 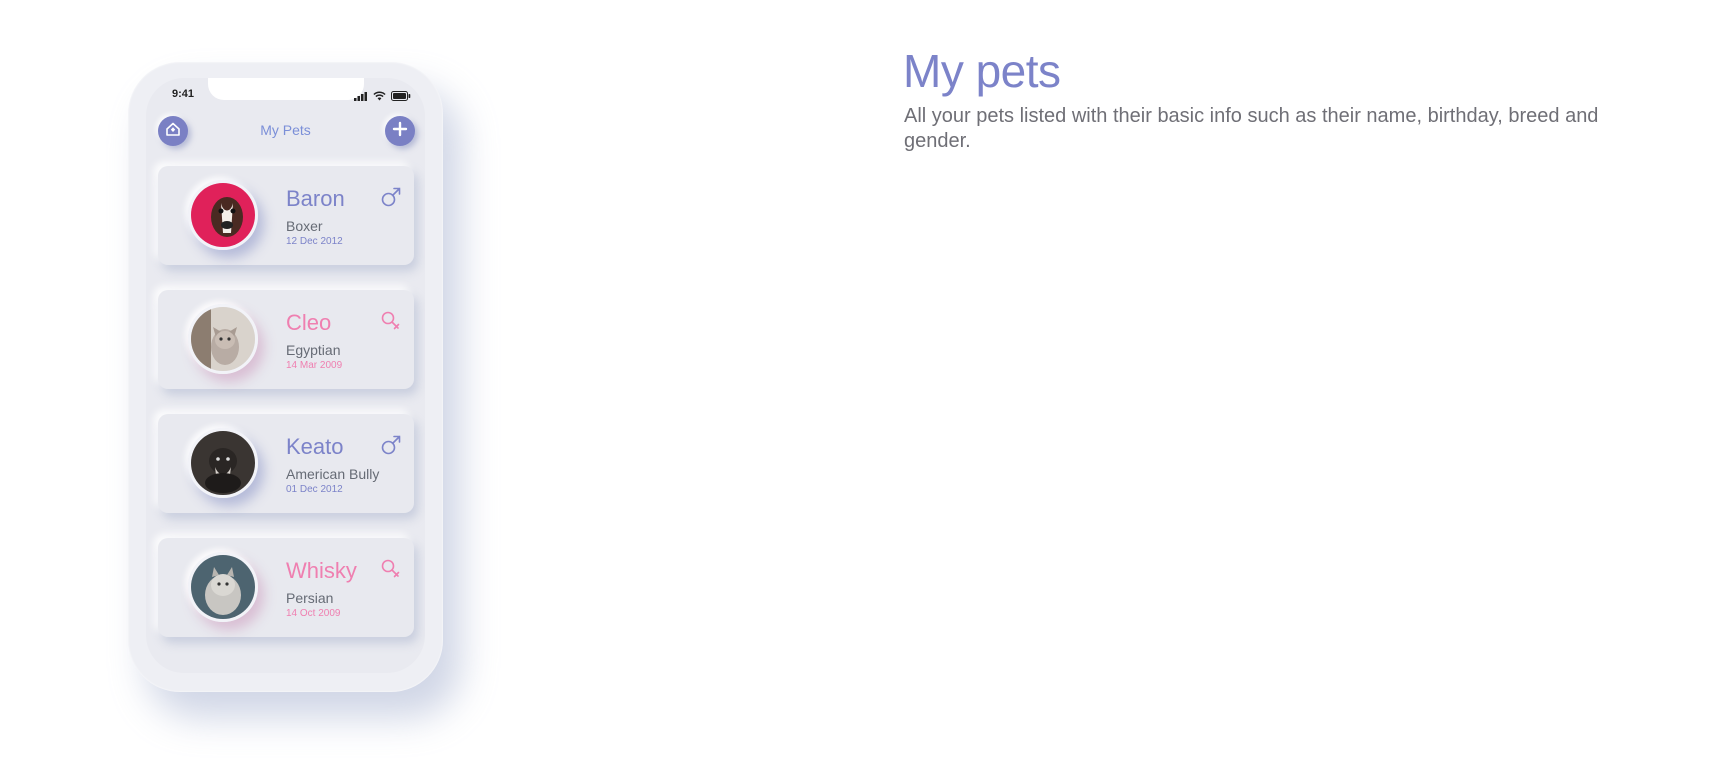 What do you see at coordinates (333, 474) in the screenshot?
I see `pet-breed: American Bully` at bounding box center [333, 474].